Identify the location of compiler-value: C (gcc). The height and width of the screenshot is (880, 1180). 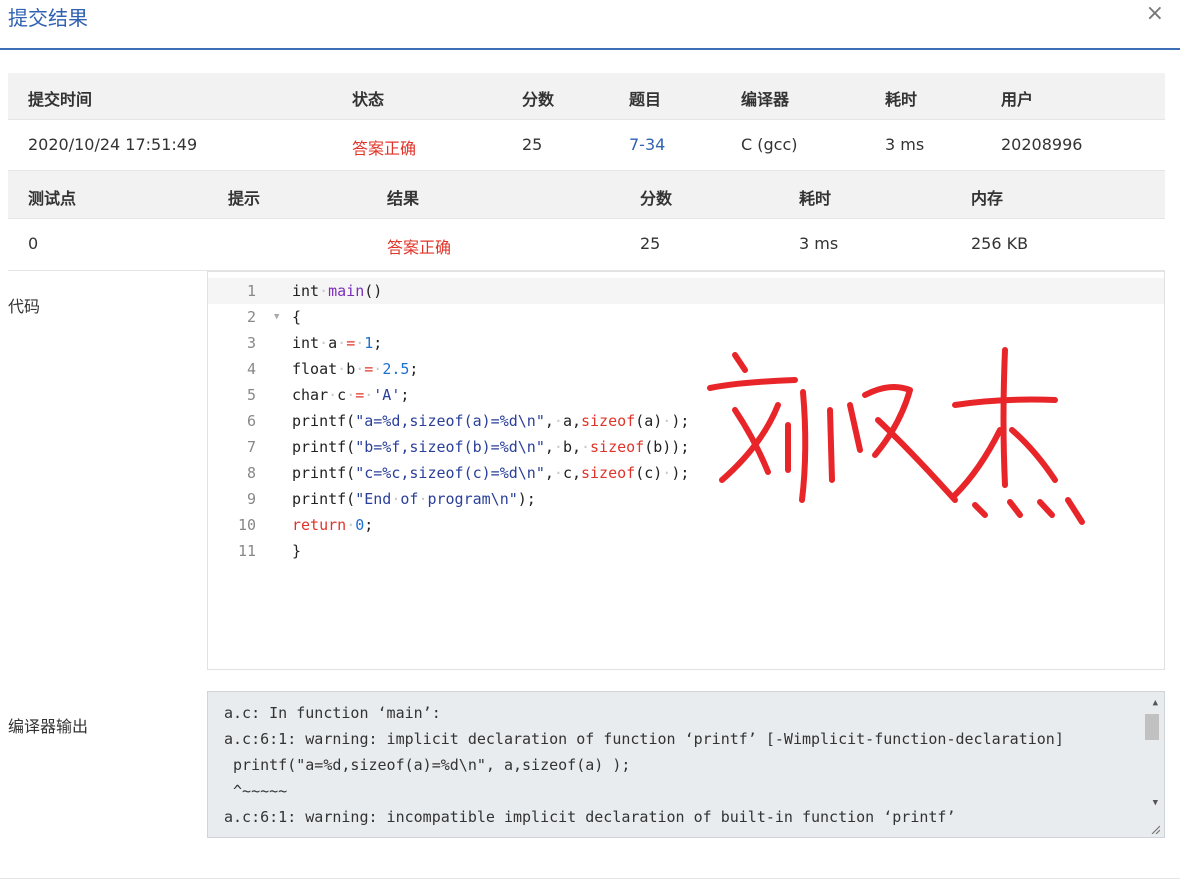
(769, 144).